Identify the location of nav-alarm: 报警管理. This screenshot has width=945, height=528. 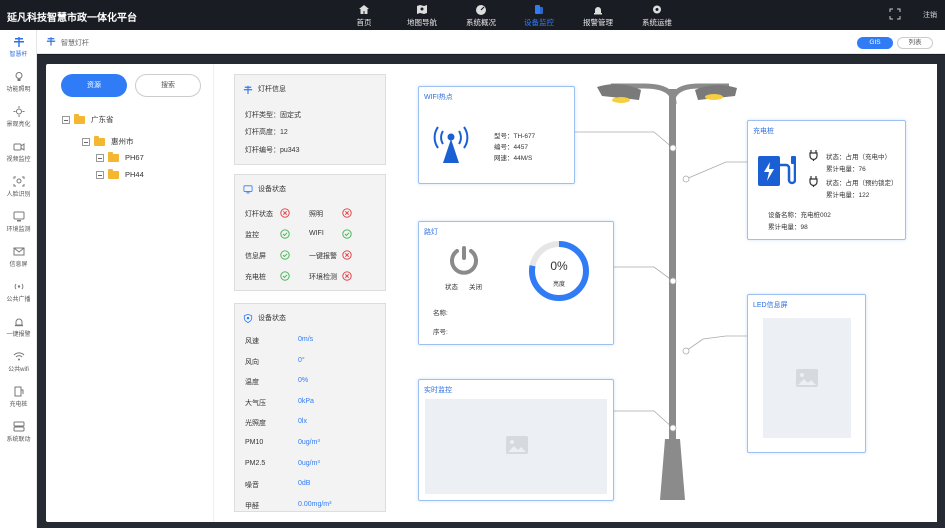
(598, 15).